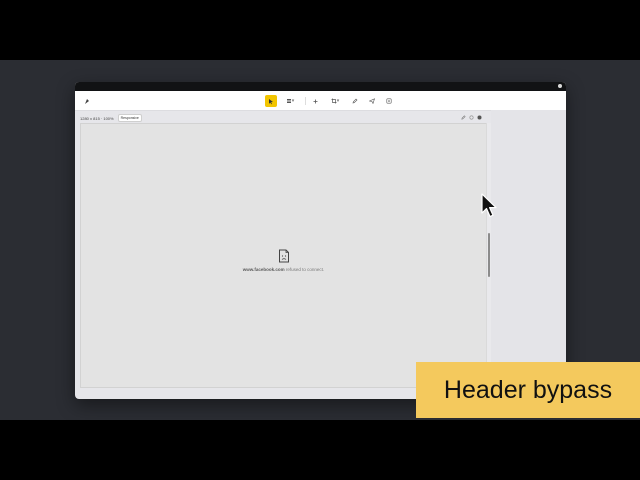 The height and width of the screenshot is (480, 640). What do you see at coordinates (271, 101) in the screenshot?
I see `cursor-select-icon` at bounding box center [271, 101].